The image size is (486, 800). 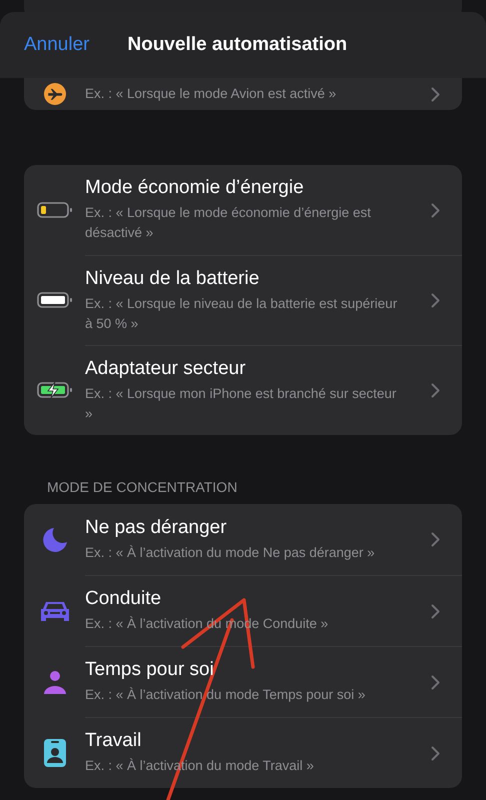 What do you see at coordinates (241, 403) in the screenshot?
I see `row-subtitle: Ex. : « Lorsque mon iPhone est branché sur secteur »` at bounding box center [241, 403].